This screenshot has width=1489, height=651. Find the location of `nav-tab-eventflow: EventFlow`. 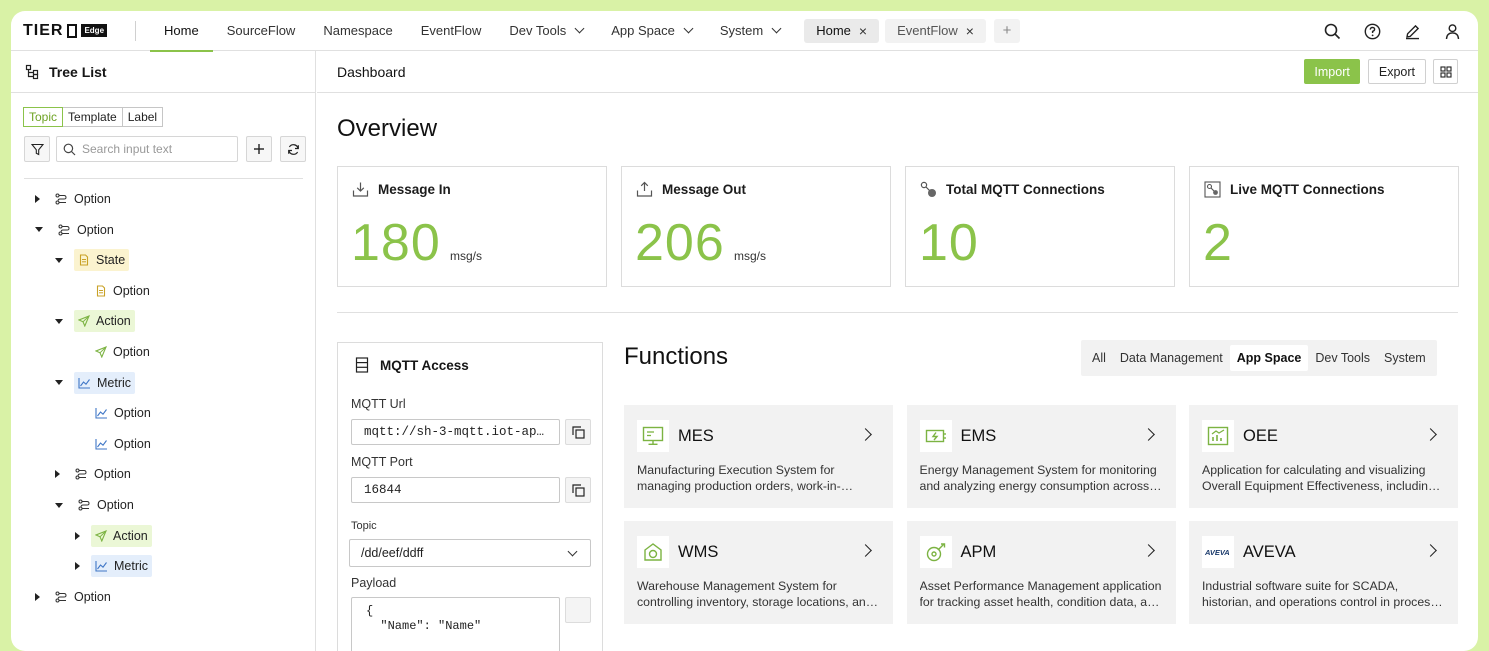

nav-tab-eventflow: EventFlow is located at coordinates (451, 31).